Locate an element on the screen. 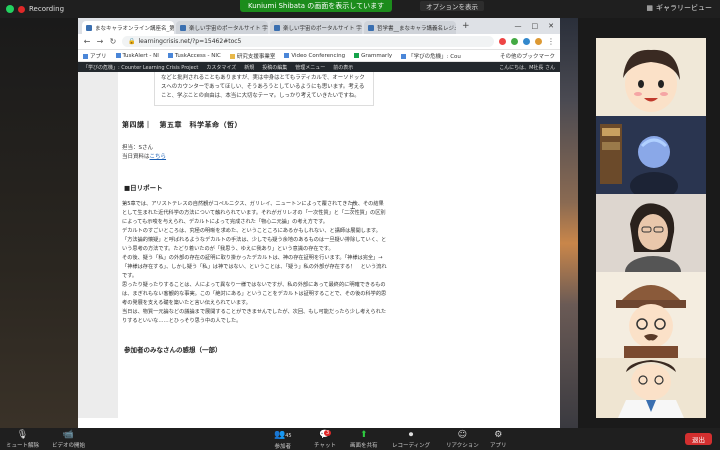  url-text: learningcrisis.net/?p=15462#toc5 is located at coordinates (190, 41).